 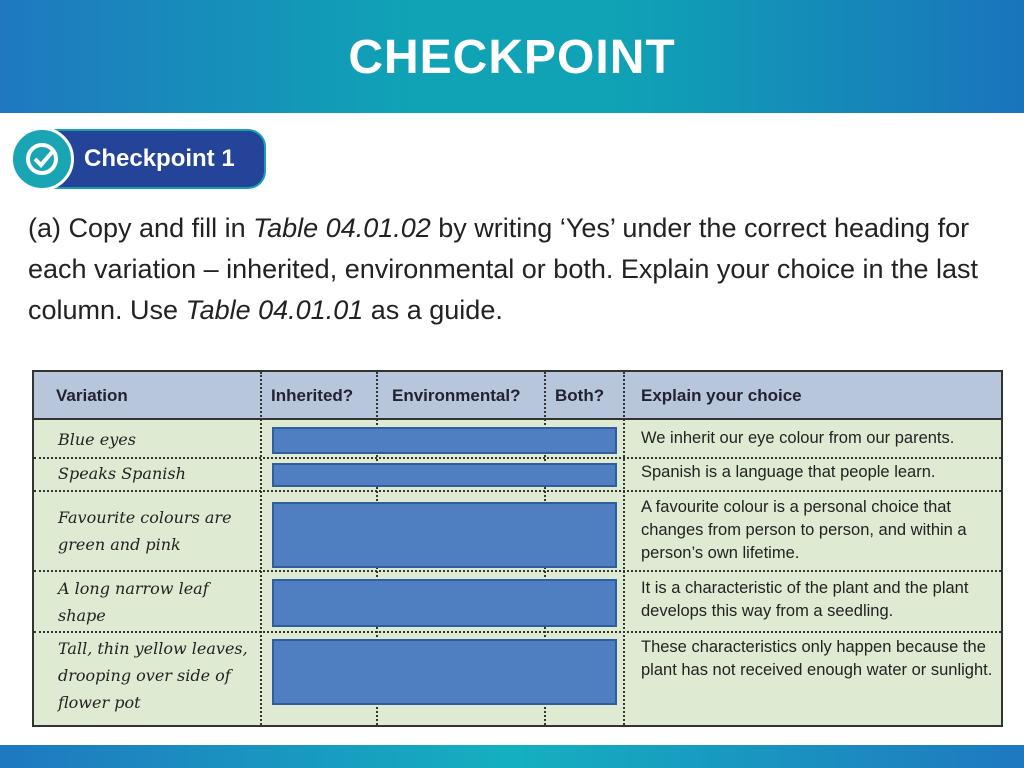 What do you see at coordinates (122, 473) in the screenshot?
I see `table-row-variation: Speaks Spanish` at bounding box center [122, 473].